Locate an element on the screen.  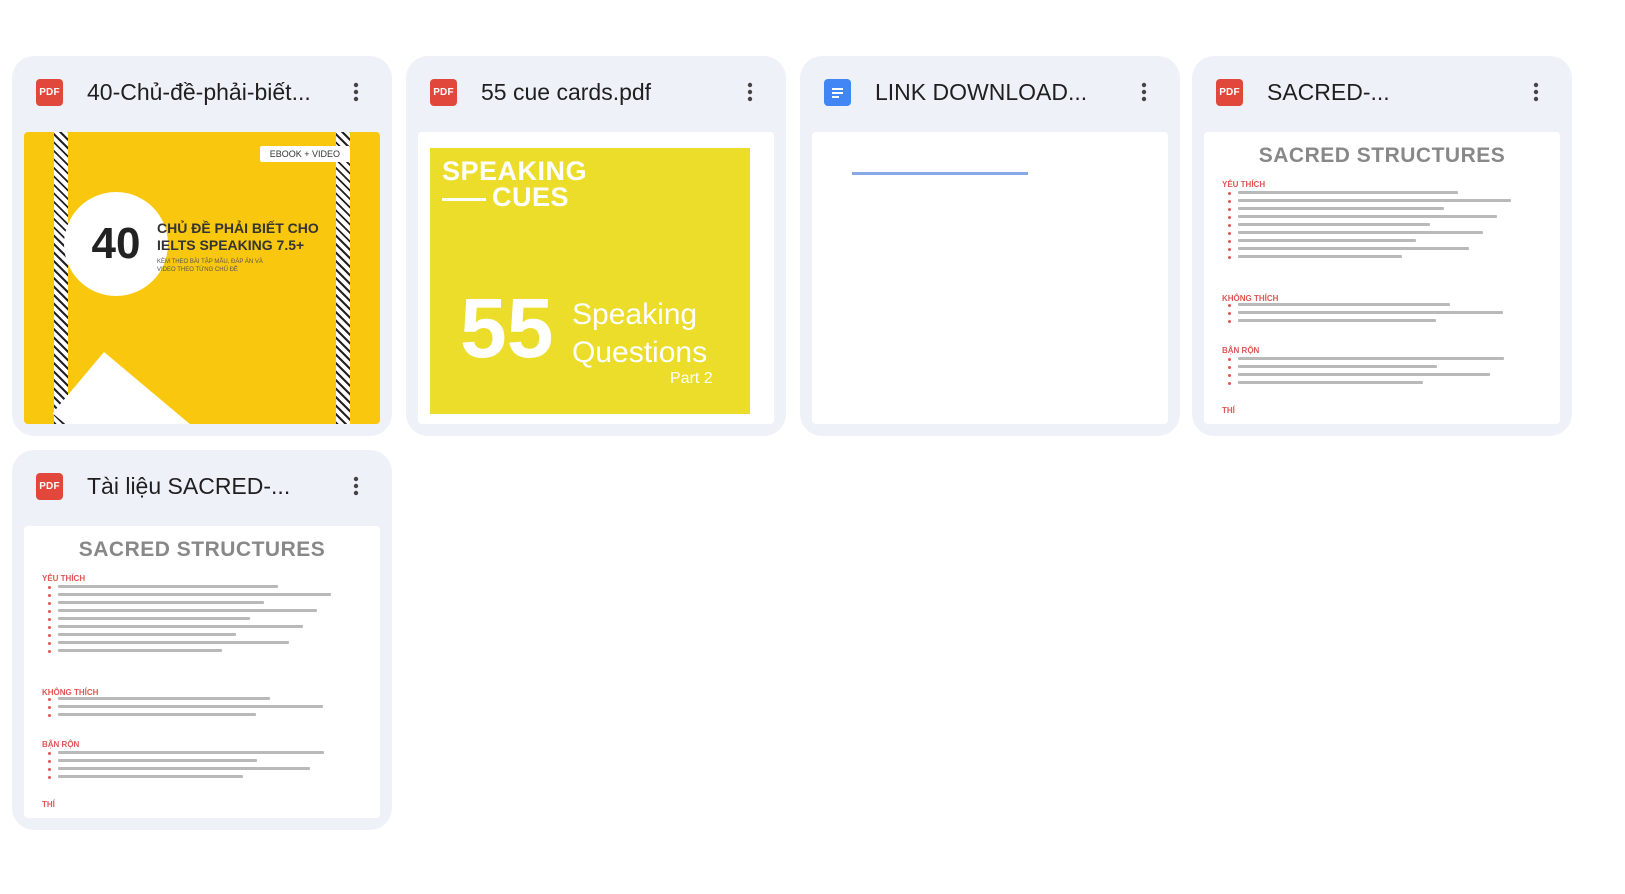
file-card-header: PDF 55 cue cards.pdf is located at coordinates (596, 92).